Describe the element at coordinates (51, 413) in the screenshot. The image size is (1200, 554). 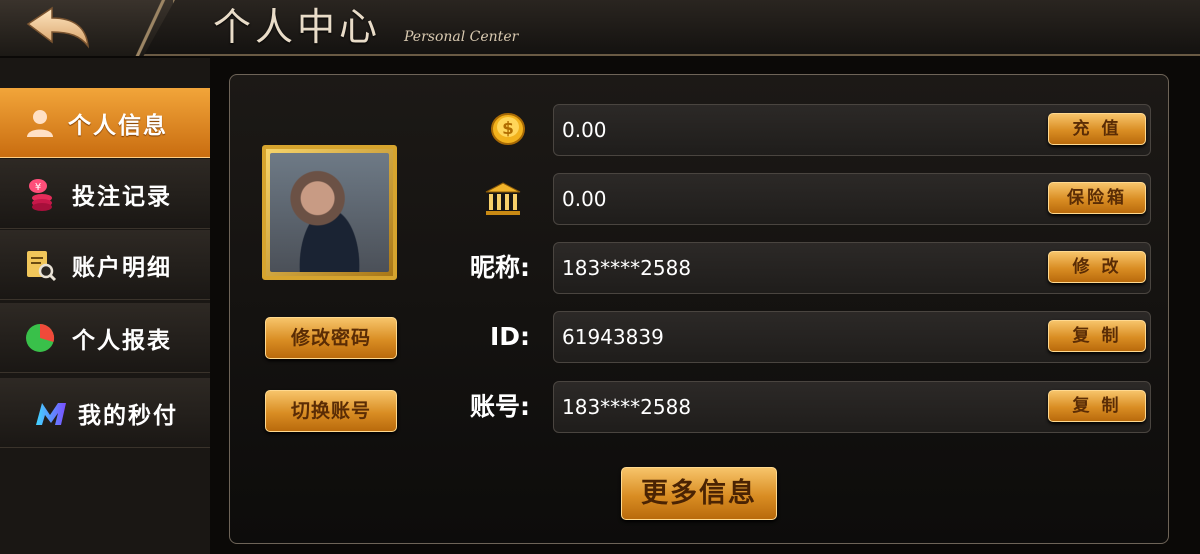
I see `m-logo-icon` at that location.